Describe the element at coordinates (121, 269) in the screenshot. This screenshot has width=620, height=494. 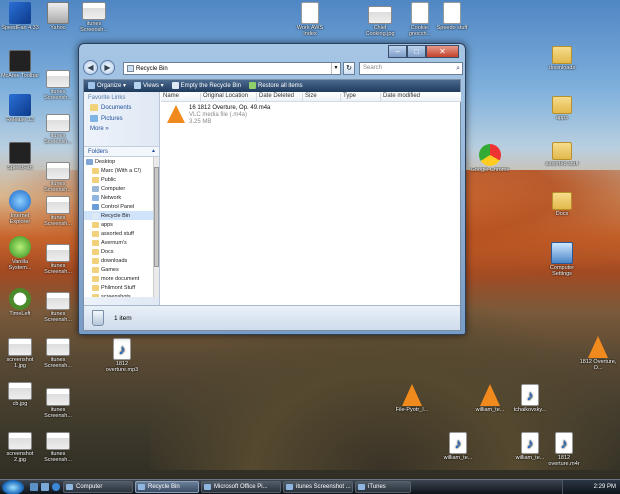
I see `tree-item: Games` at that location.